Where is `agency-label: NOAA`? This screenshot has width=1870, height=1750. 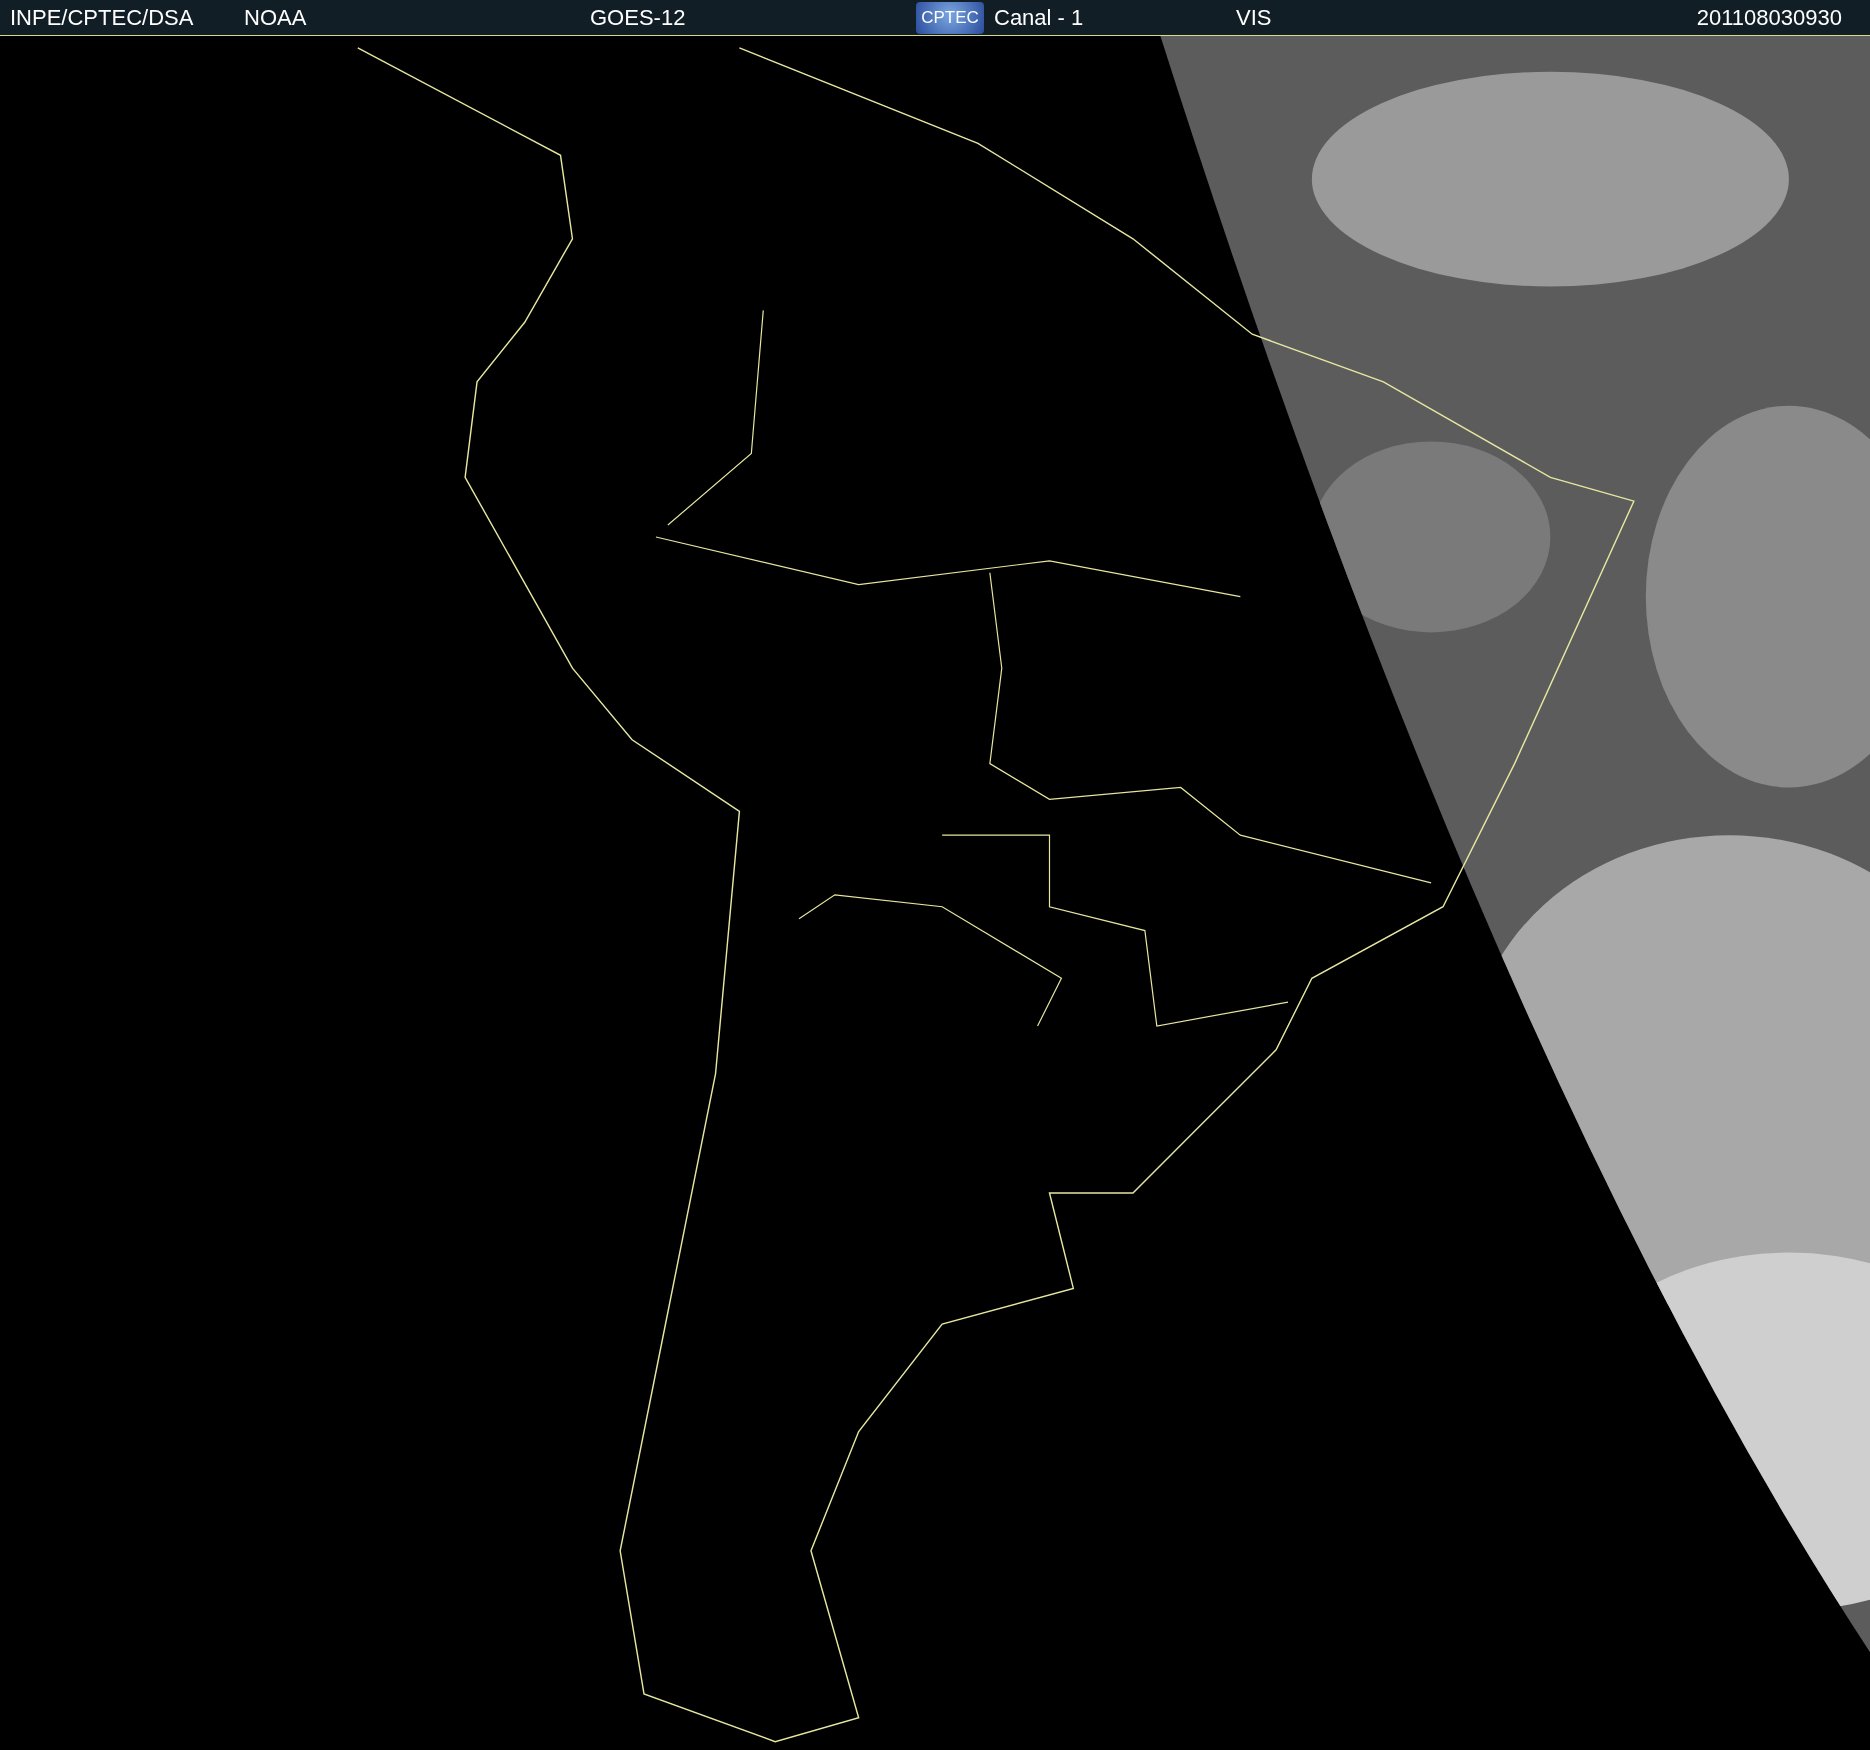 agency-label: NOAA is located at coordinates (275, 17).